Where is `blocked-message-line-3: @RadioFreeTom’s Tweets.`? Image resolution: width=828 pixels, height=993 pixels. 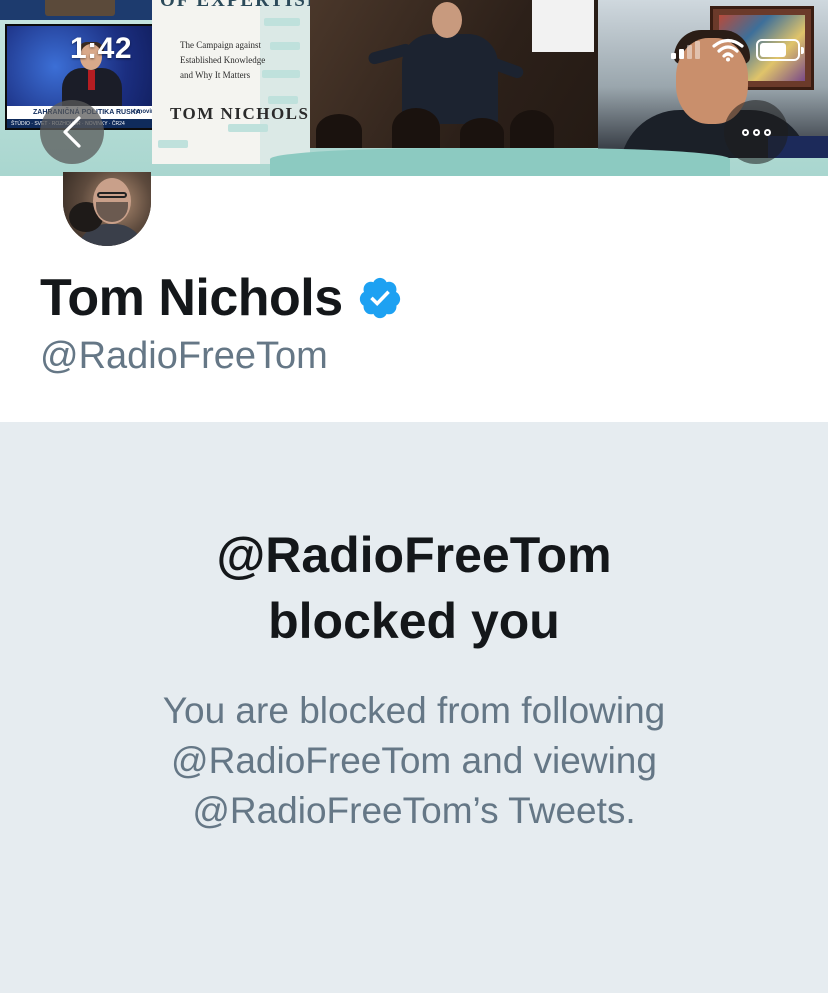 blocked-message-line-3: @RadioFreeTom’s Tweets. is located at coordinates (414, 810).